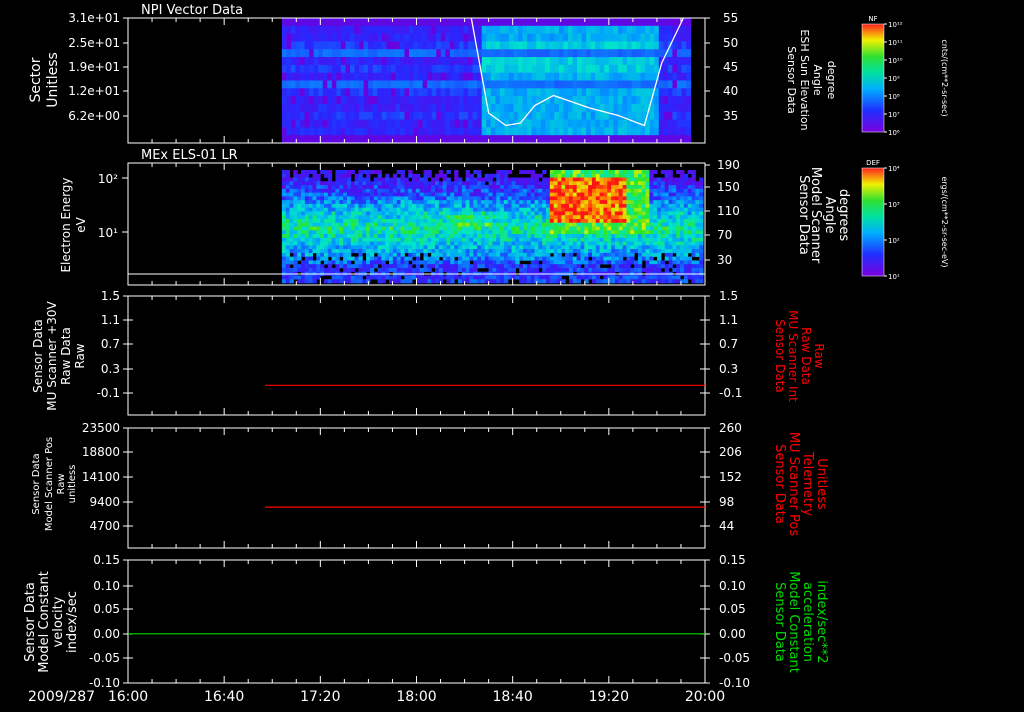  I want to click on date-label: 2009/287, so click(61, 697).